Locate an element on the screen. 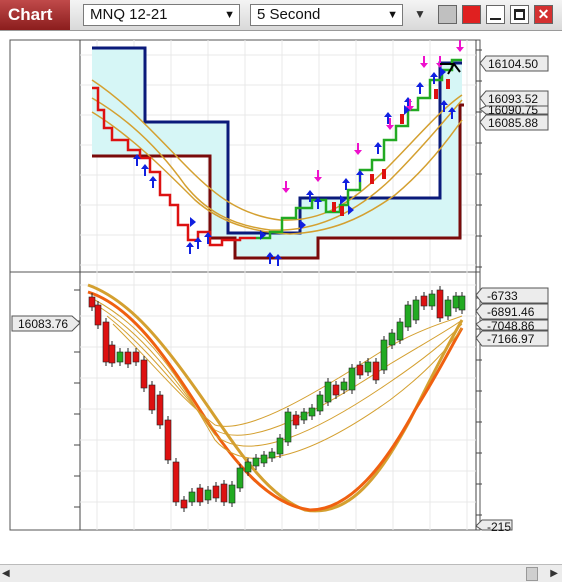 Image resolution: width=562 pixels, height=582 pixels. indicator-left-tag: 16083.76 is located at coordinates (46, 323).